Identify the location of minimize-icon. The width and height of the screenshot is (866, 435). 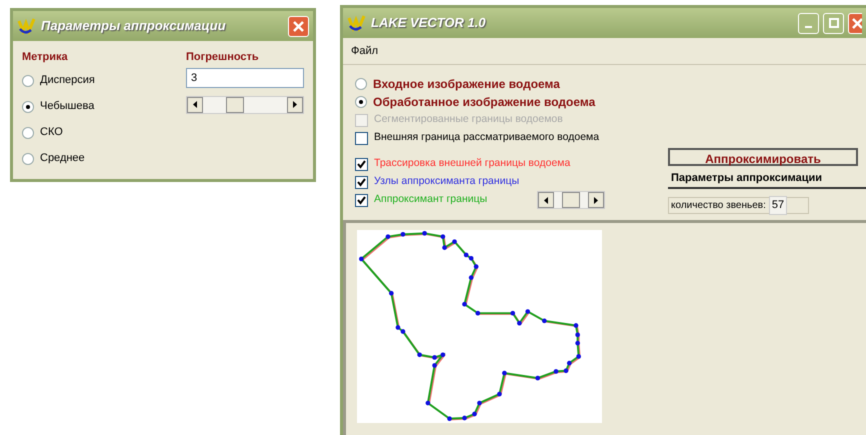
(808, 27).